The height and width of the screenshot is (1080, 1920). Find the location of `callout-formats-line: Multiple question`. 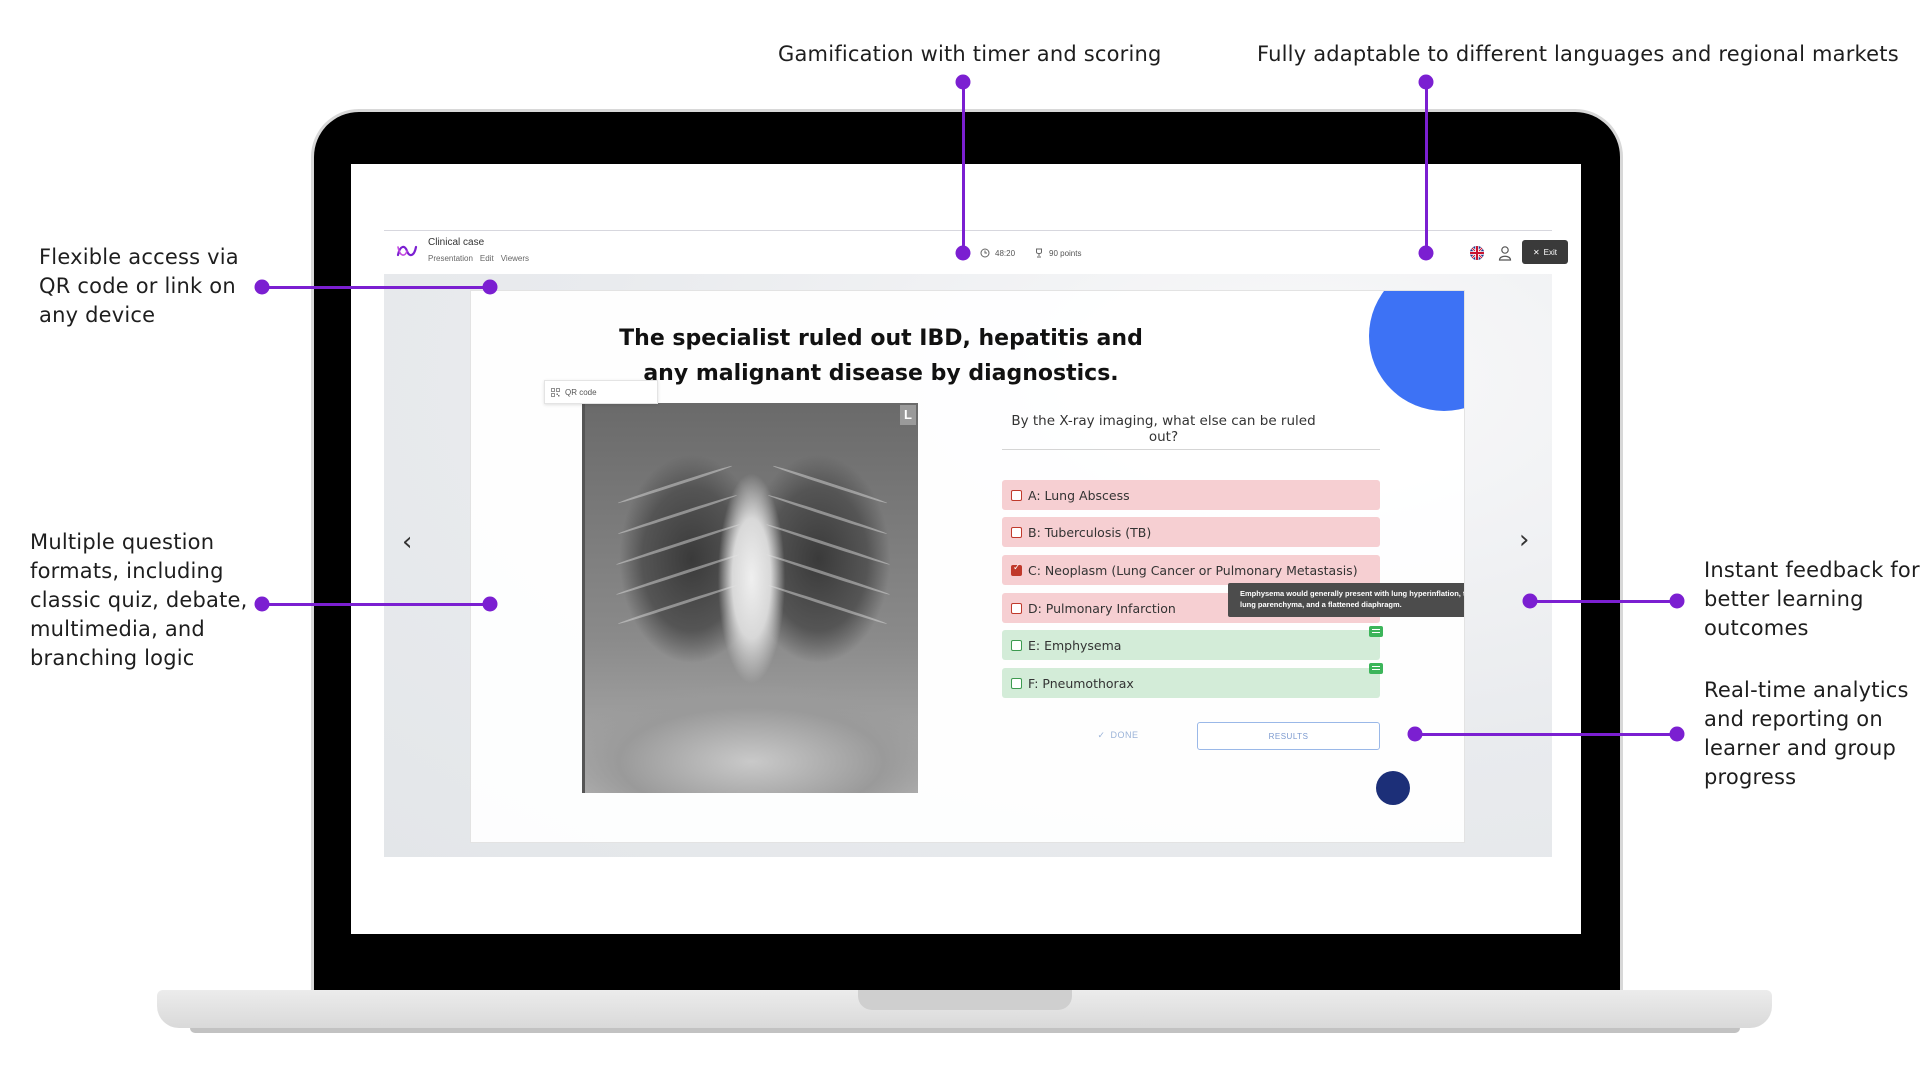

callout-formats-line: Multiple question is located at coordinates (122, 542).